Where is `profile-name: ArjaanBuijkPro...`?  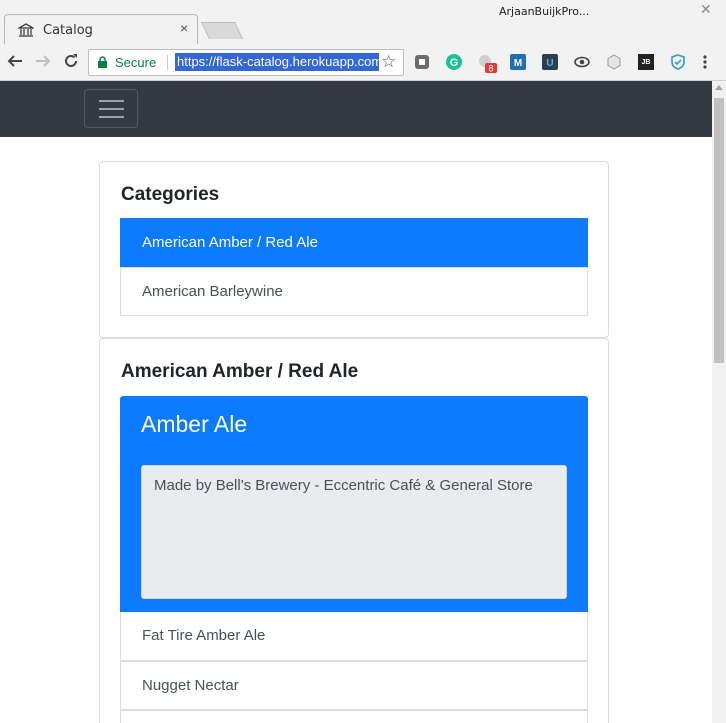
profile-name: ArjaanBuijkPro... is located at coordinates (544, 11).